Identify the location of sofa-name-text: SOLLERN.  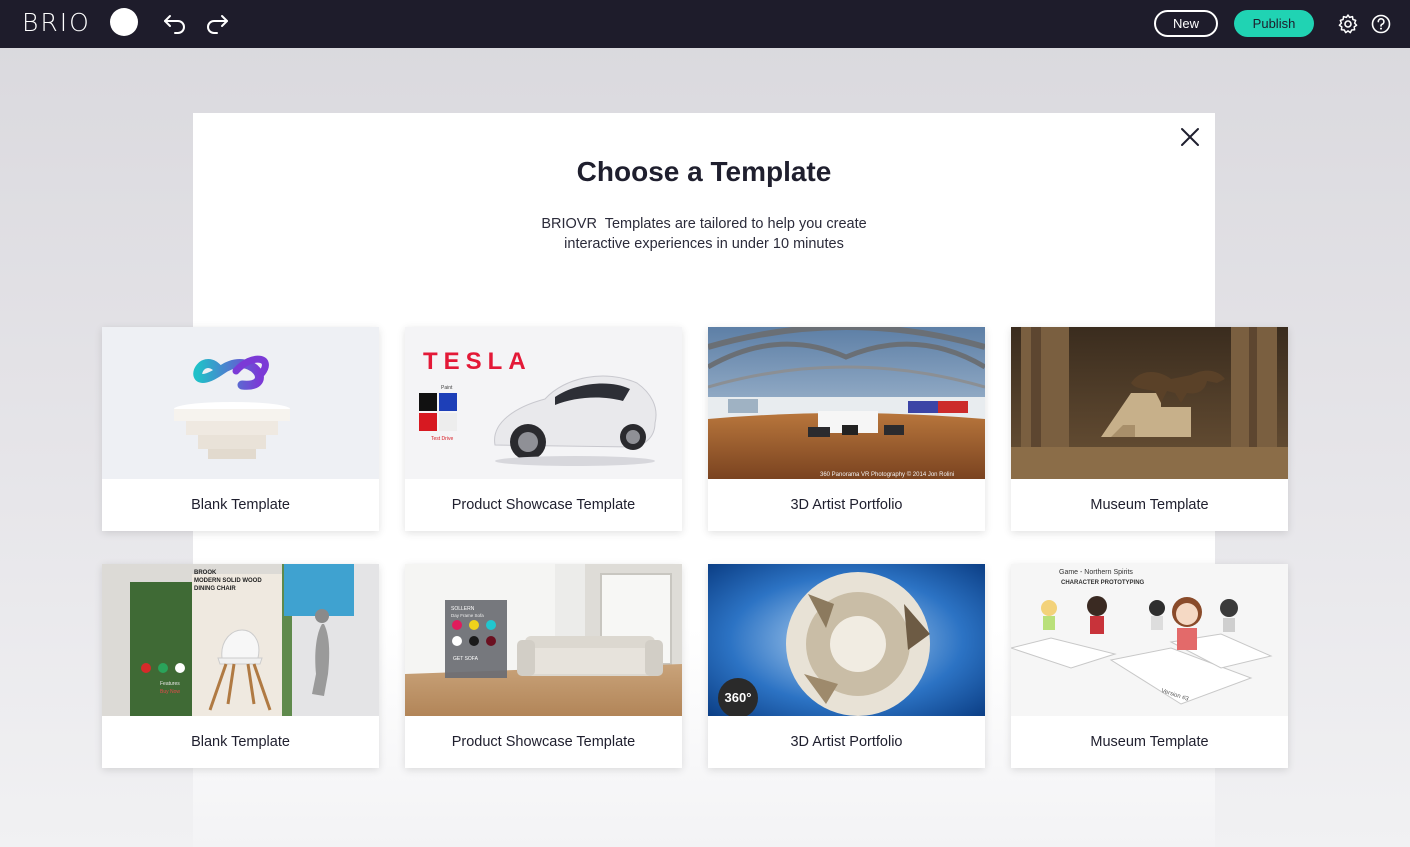
(463, 609).